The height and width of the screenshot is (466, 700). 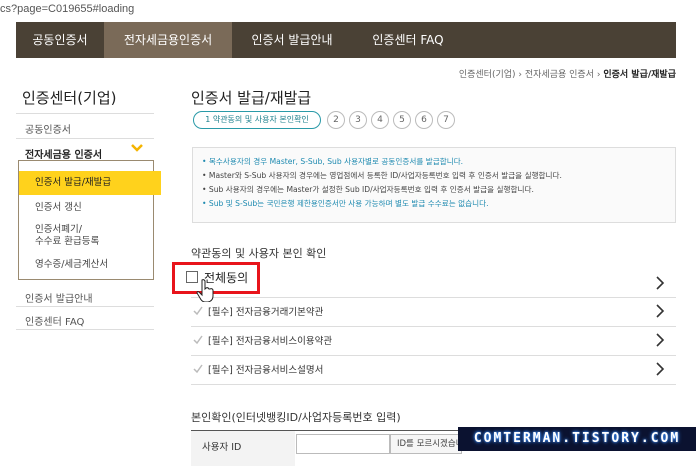 I want to click on user-id-input, so click(x=343, y=444).